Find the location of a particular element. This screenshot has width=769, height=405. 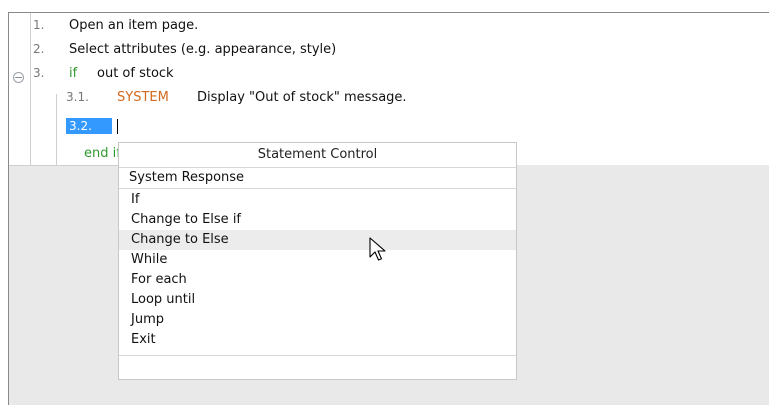

menu-item-system-response: System Response is located at coordinates (186, 178).